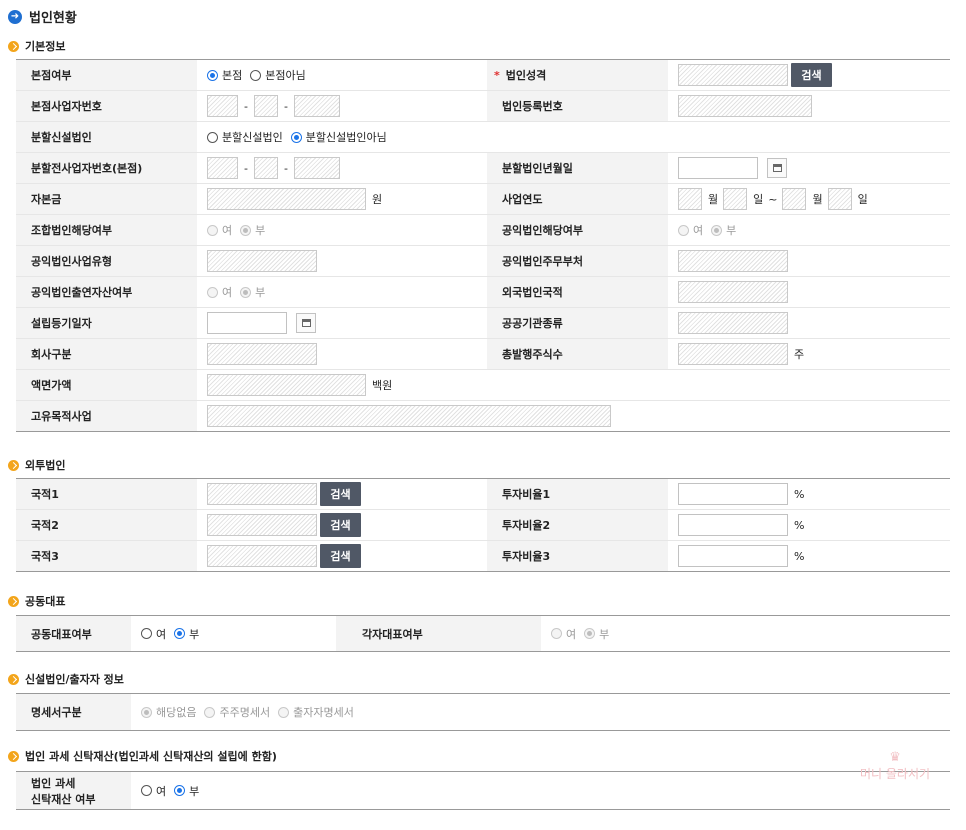 The image size is (966, 830). What do you see at coordinates (811, 75) in the screenshot?
I see `corp-nature-search-button: 검색` at bounding box center [811, 75].